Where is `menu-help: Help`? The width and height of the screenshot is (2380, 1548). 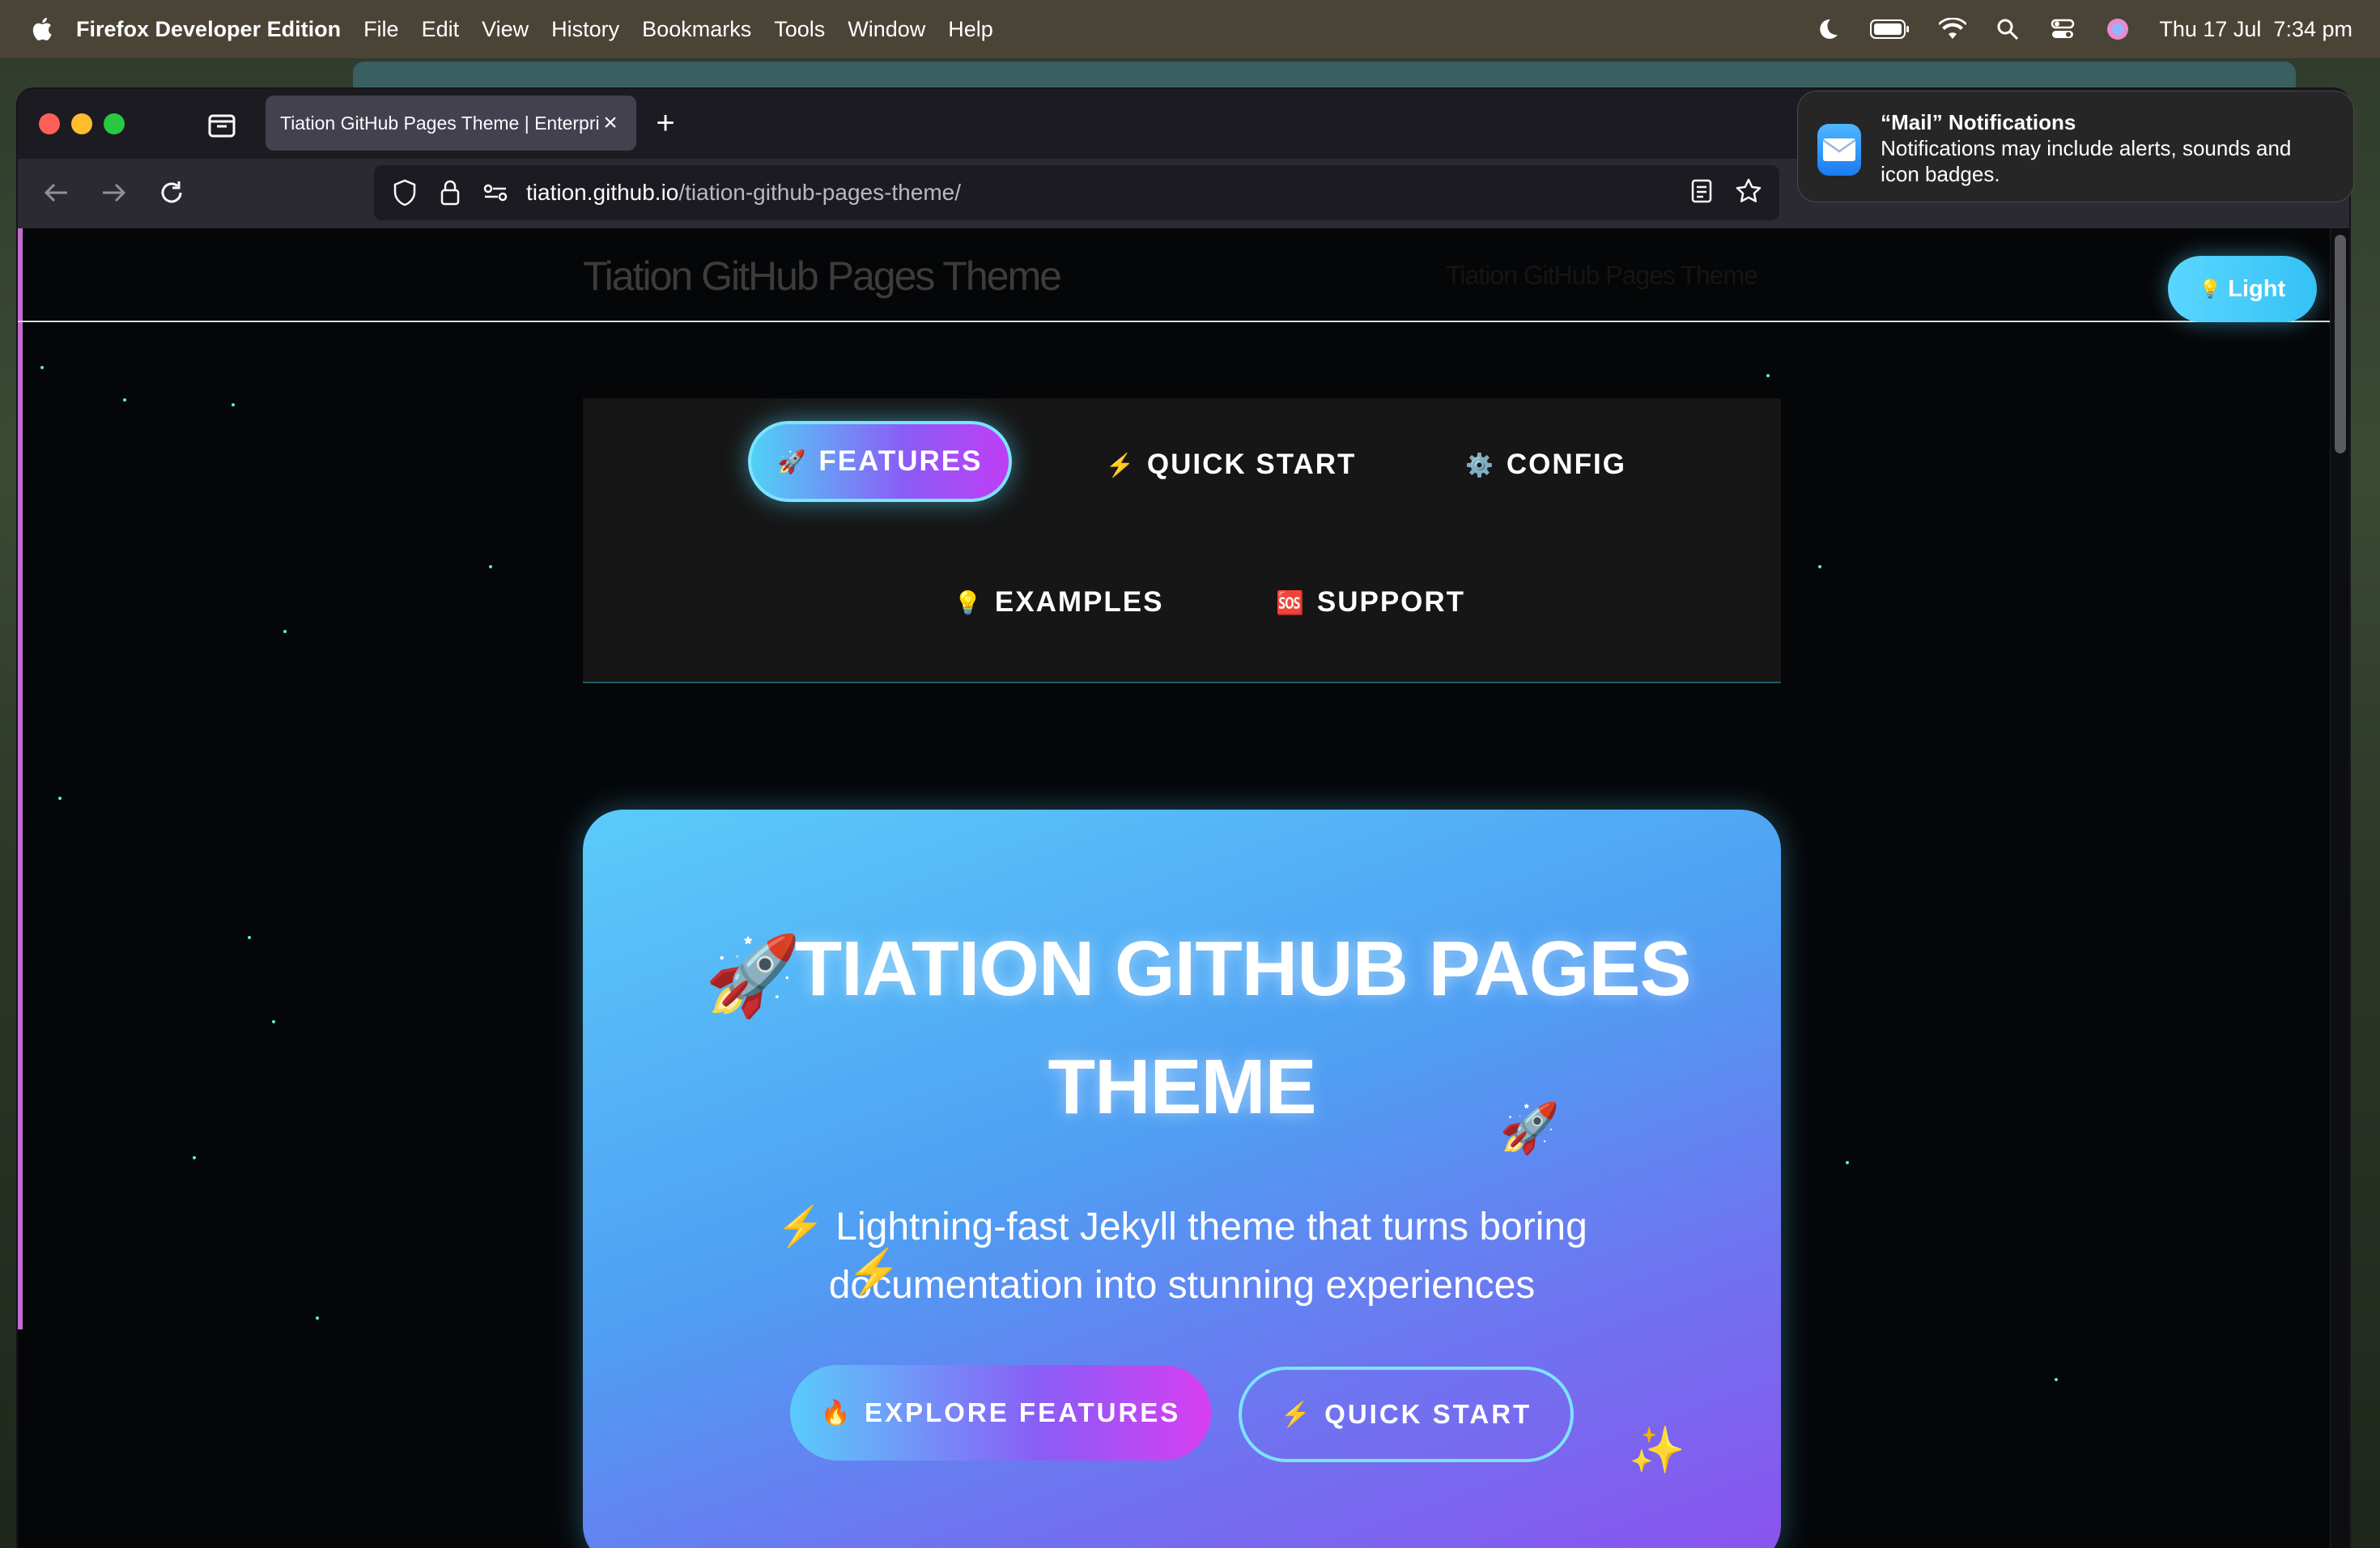
menu-help: Help is located at coordinates (971, 29).